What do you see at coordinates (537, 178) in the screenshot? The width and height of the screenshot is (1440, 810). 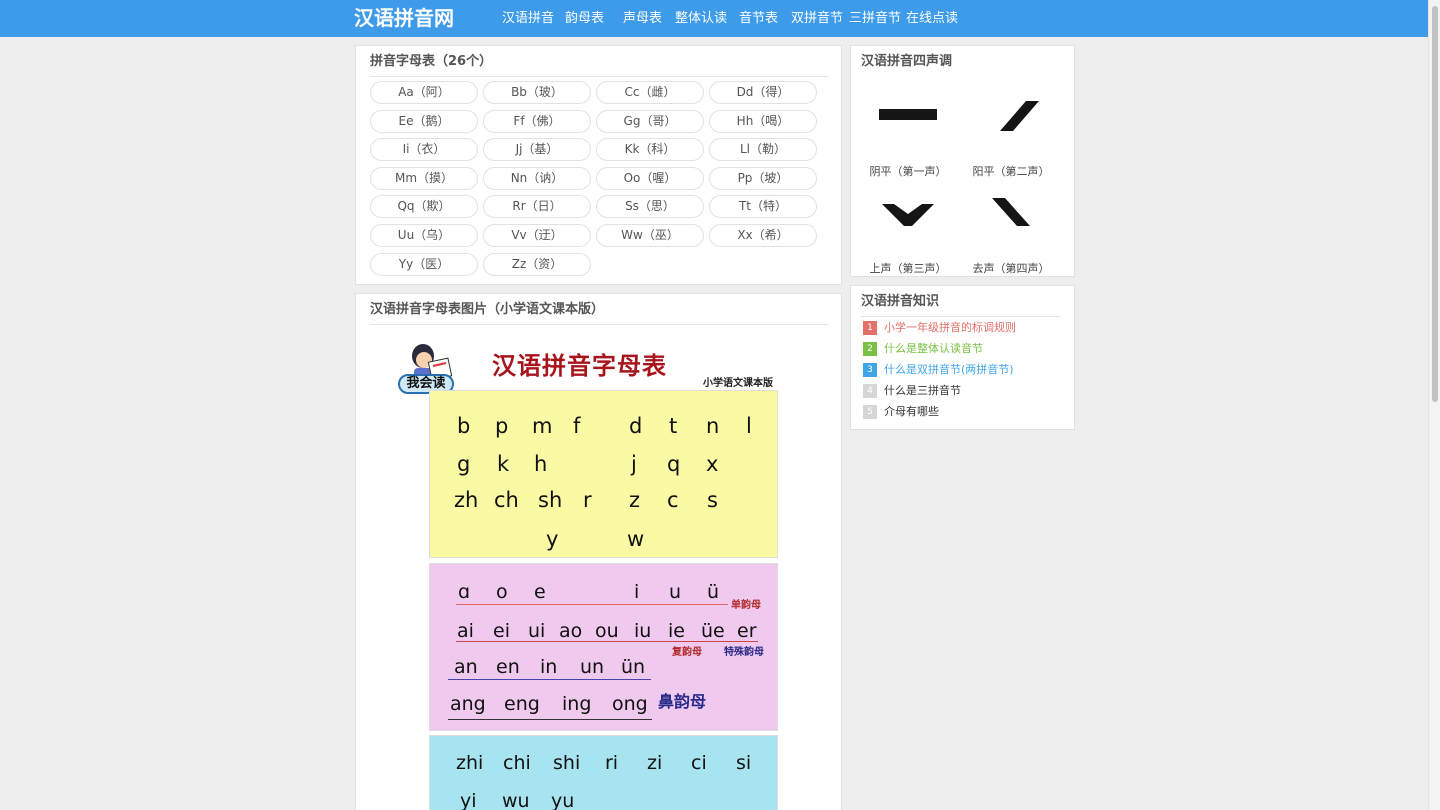 I see `alphabet-letter-pill: Nn（讷）` at bounding box center [537, 178].